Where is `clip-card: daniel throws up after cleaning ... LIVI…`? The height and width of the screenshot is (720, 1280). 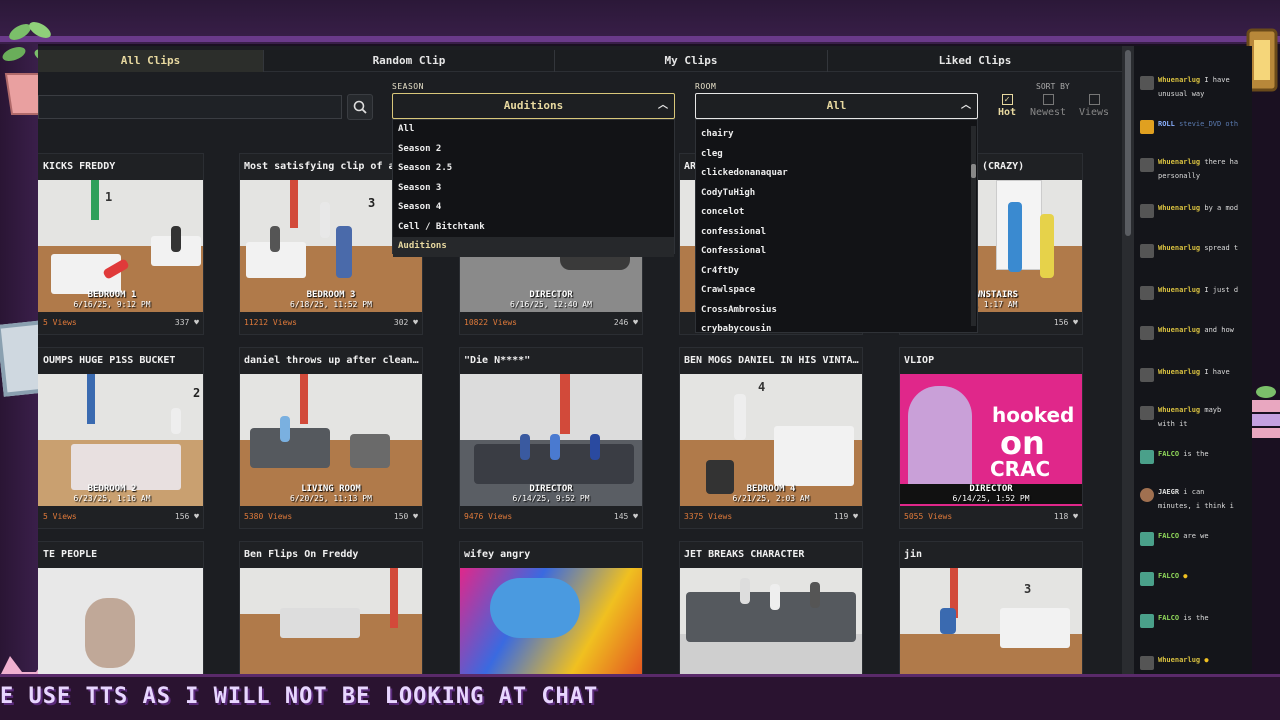
clip-card: daniel throws up after cleaning ... LIVI… is located at coordinates (331, 438).